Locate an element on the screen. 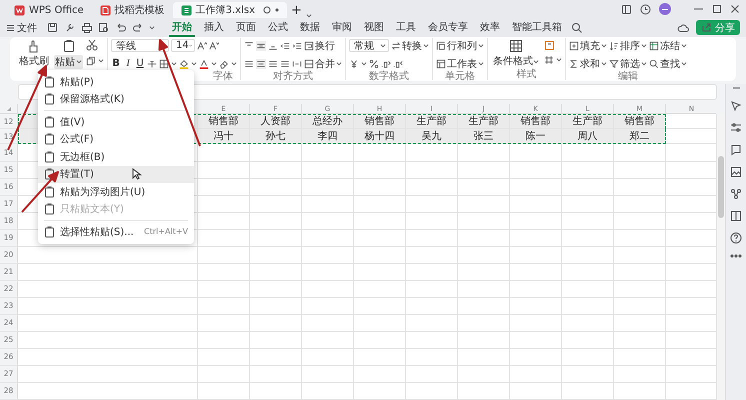 The width and height of the screenshot is (746, 400). collapse-icon is located at coordinates (736, 88).